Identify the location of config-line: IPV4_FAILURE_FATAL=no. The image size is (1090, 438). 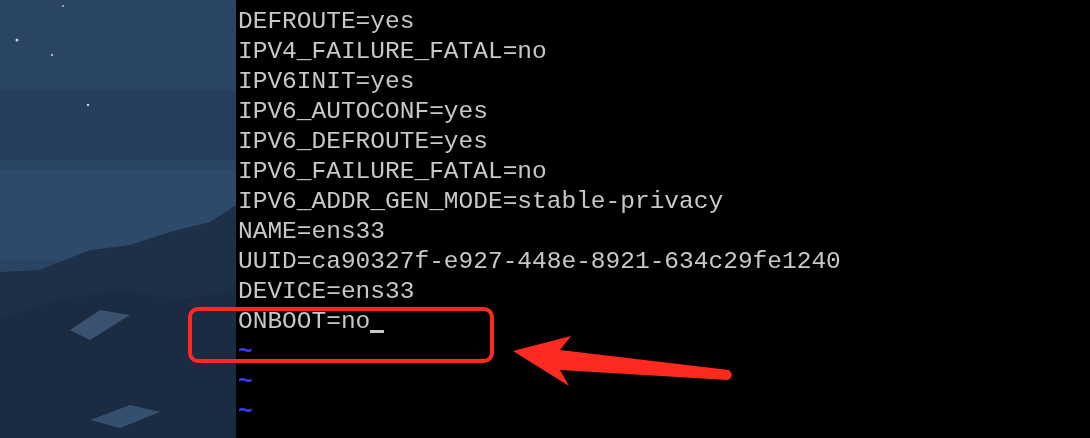
(392, 52).